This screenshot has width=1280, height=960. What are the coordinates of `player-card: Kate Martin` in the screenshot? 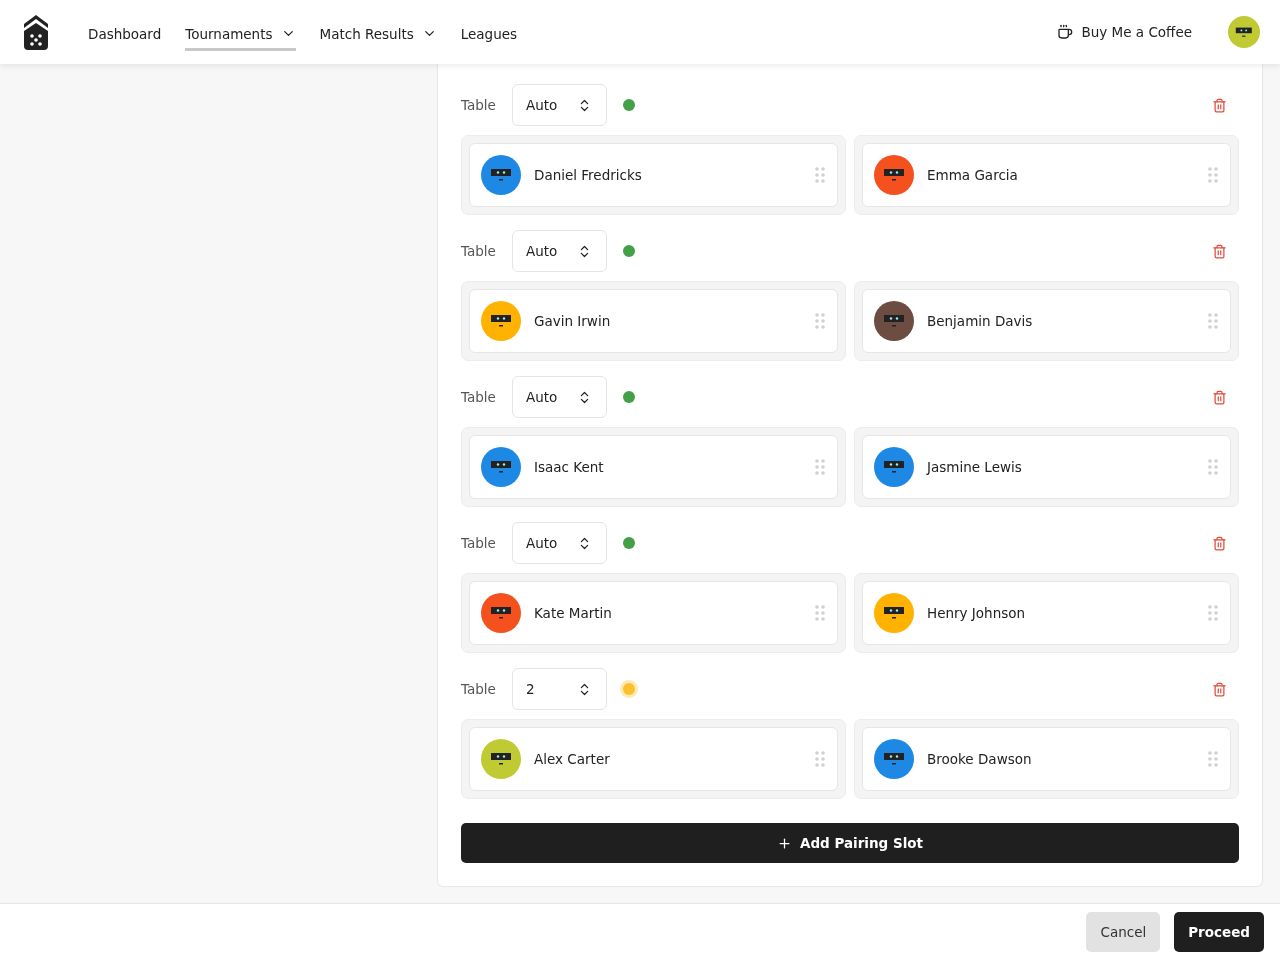 It's located at (653, 613).